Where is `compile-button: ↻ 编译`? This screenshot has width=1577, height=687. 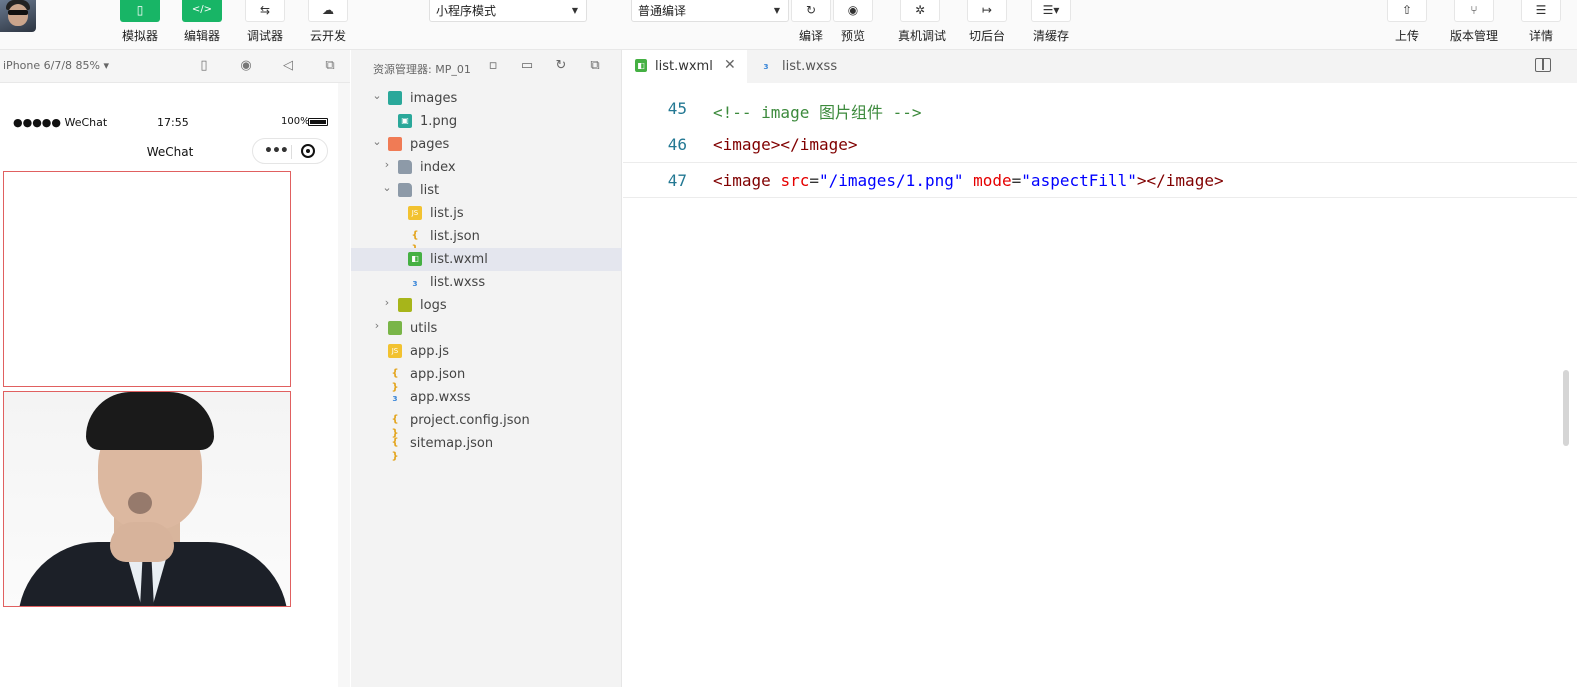 compile-button: ↻ 编译 is located at coordinates (811, 22).